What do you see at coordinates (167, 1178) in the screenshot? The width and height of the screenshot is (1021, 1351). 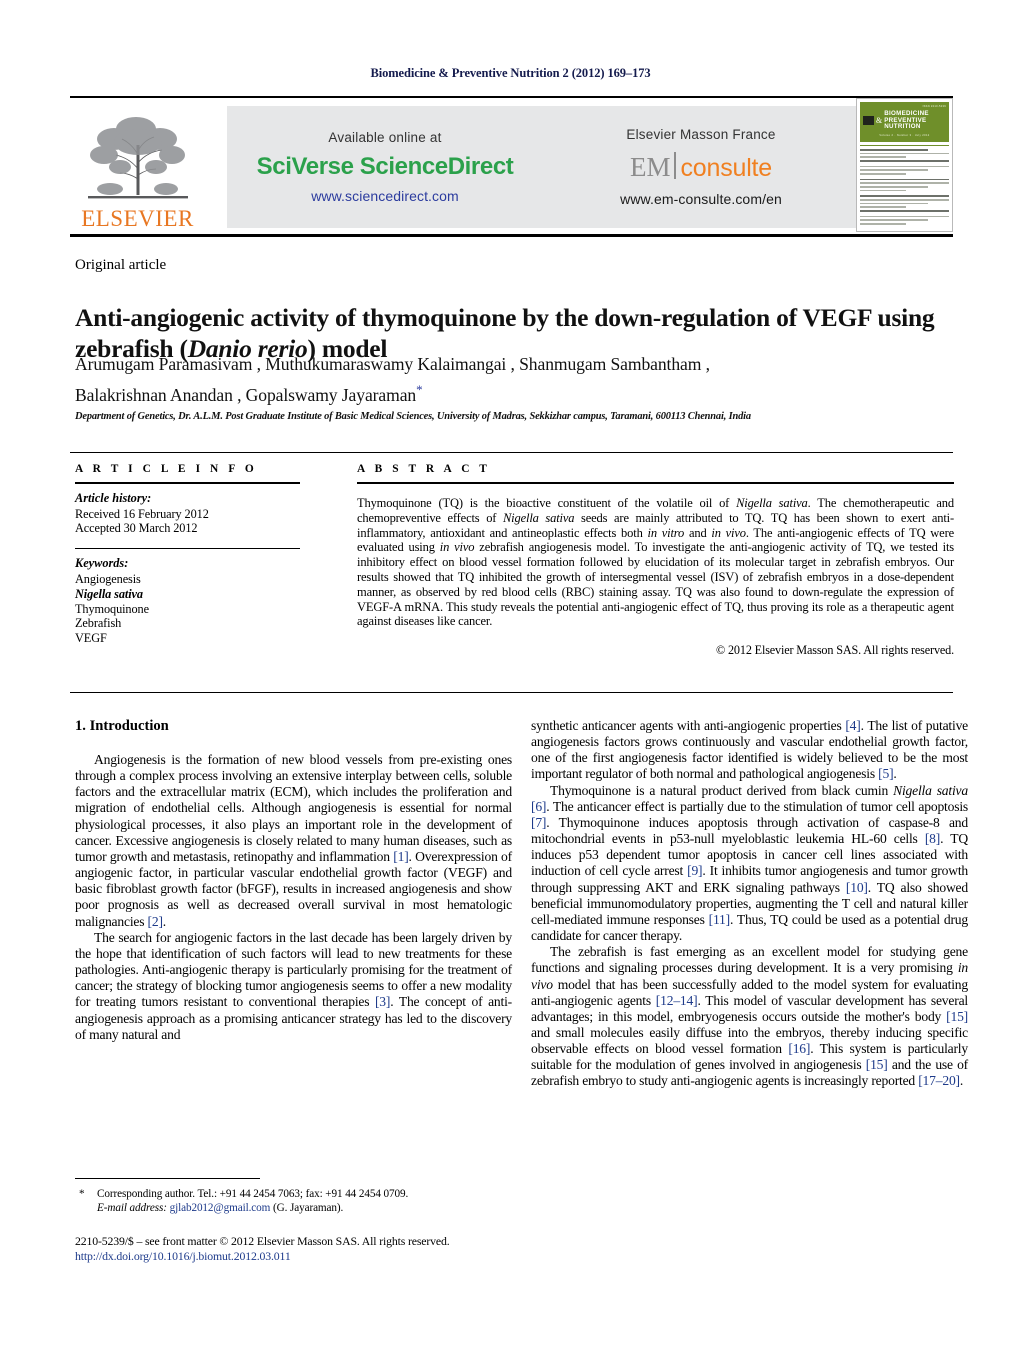 I see `footnote-rule` at bounding box center [167, 1178].